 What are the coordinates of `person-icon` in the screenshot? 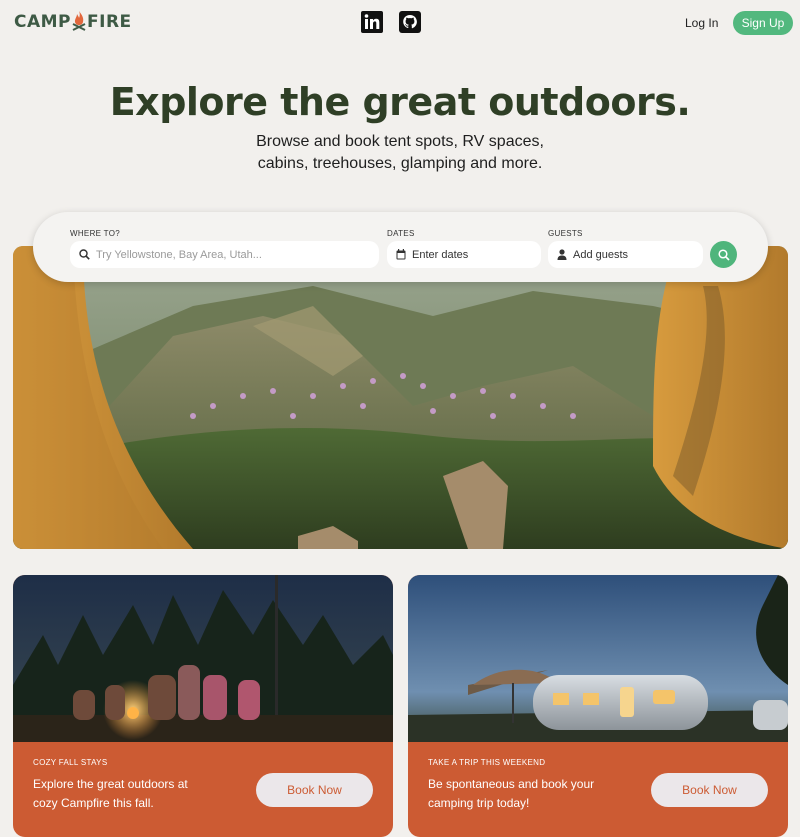 It's located at (562, 254).